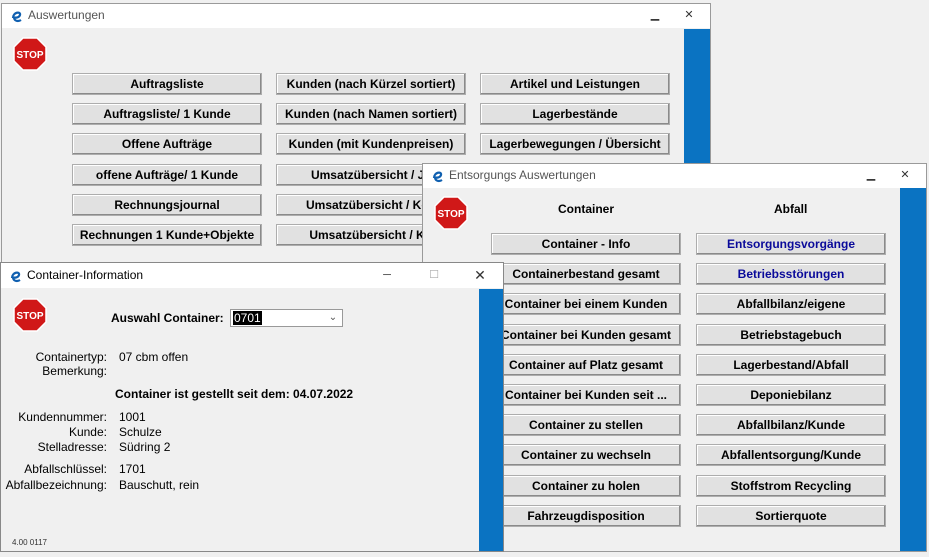 This screenshot has height=557, width=929. Describe the element at coordinates (132, 417) in the screenshot. I see `kundennummer-value: 1001` at that location.